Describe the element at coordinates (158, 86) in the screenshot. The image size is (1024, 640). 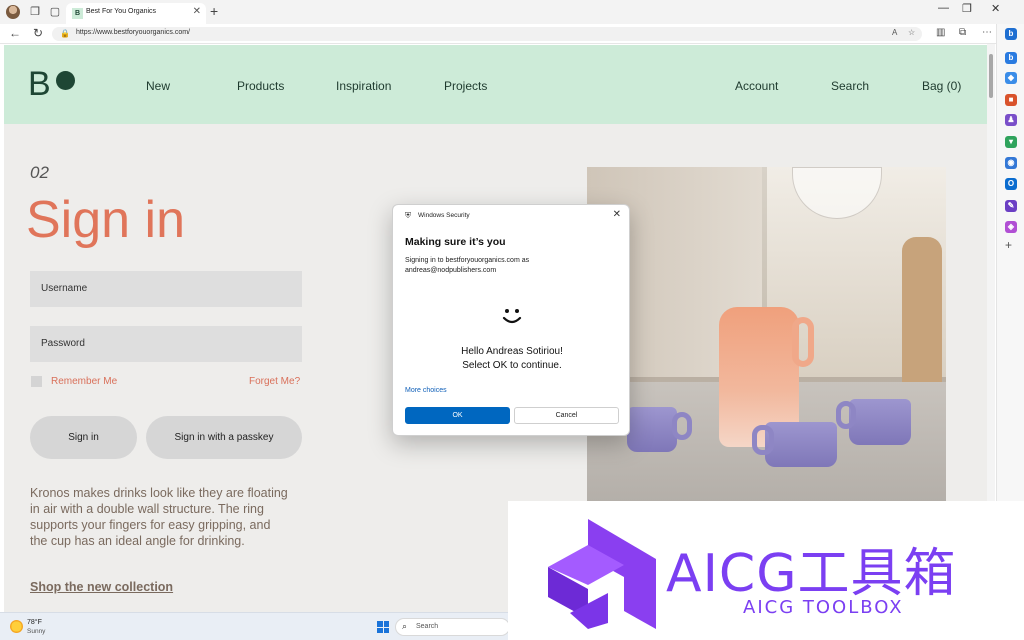
I see `nav-new: New` at that location.